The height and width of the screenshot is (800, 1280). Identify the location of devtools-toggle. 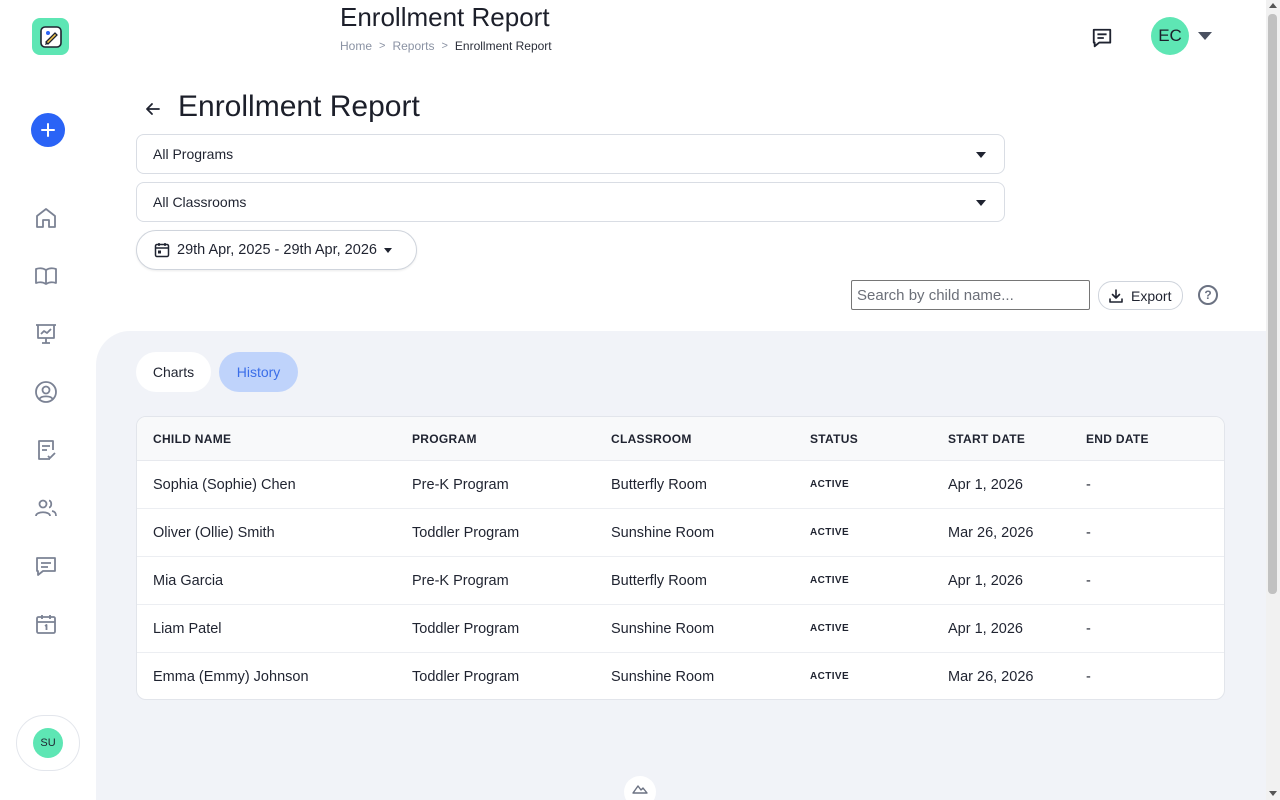
(640, 788).